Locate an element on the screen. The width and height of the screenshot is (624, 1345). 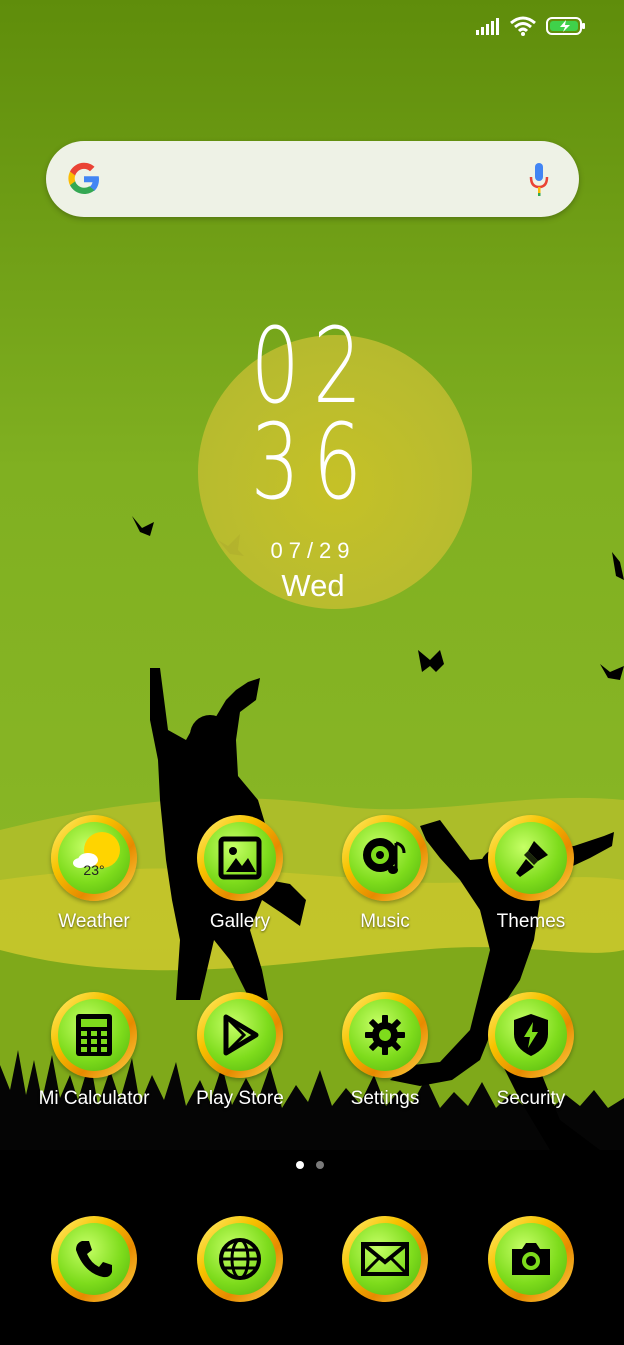
dock-phone is located at coordinates (94, 1259).